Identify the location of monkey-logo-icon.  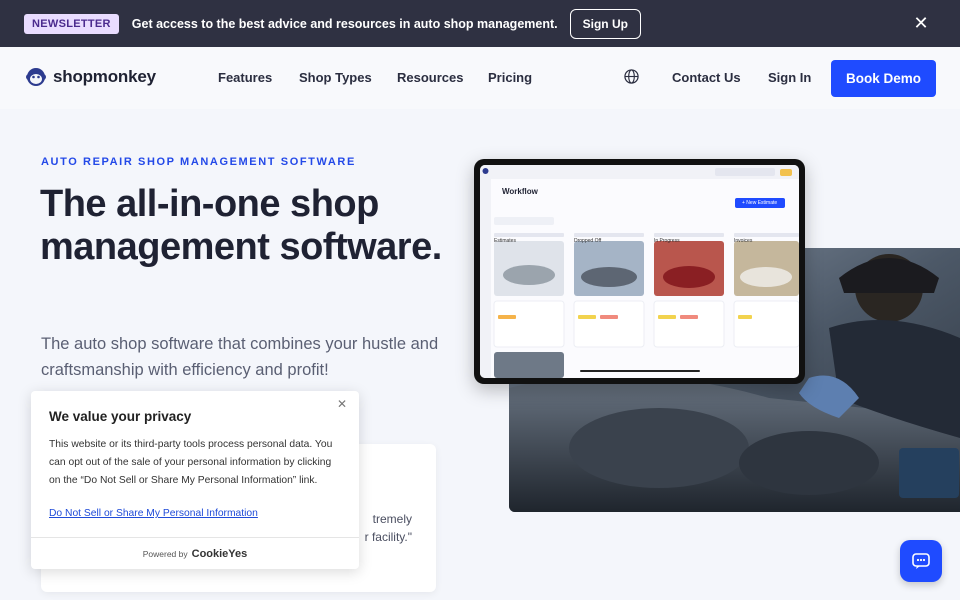
(36, 77).